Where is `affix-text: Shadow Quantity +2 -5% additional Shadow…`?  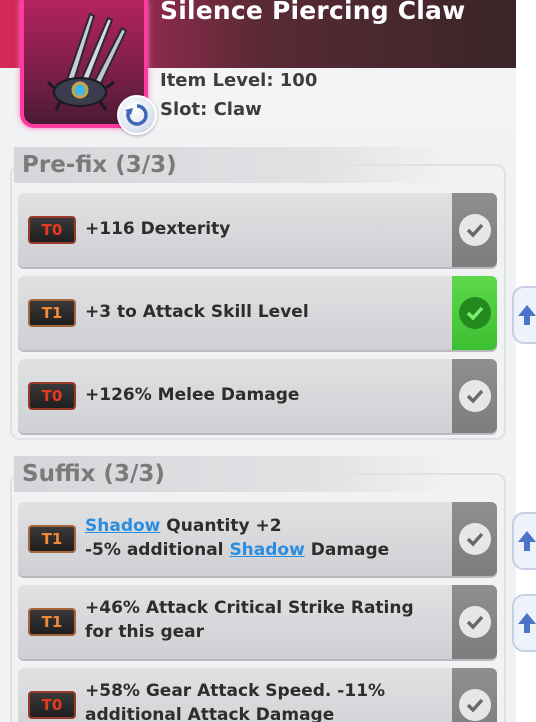
affix-text: Shadow Quantity +2 -5% additional Shadow… is located at coordinates (237, 538).